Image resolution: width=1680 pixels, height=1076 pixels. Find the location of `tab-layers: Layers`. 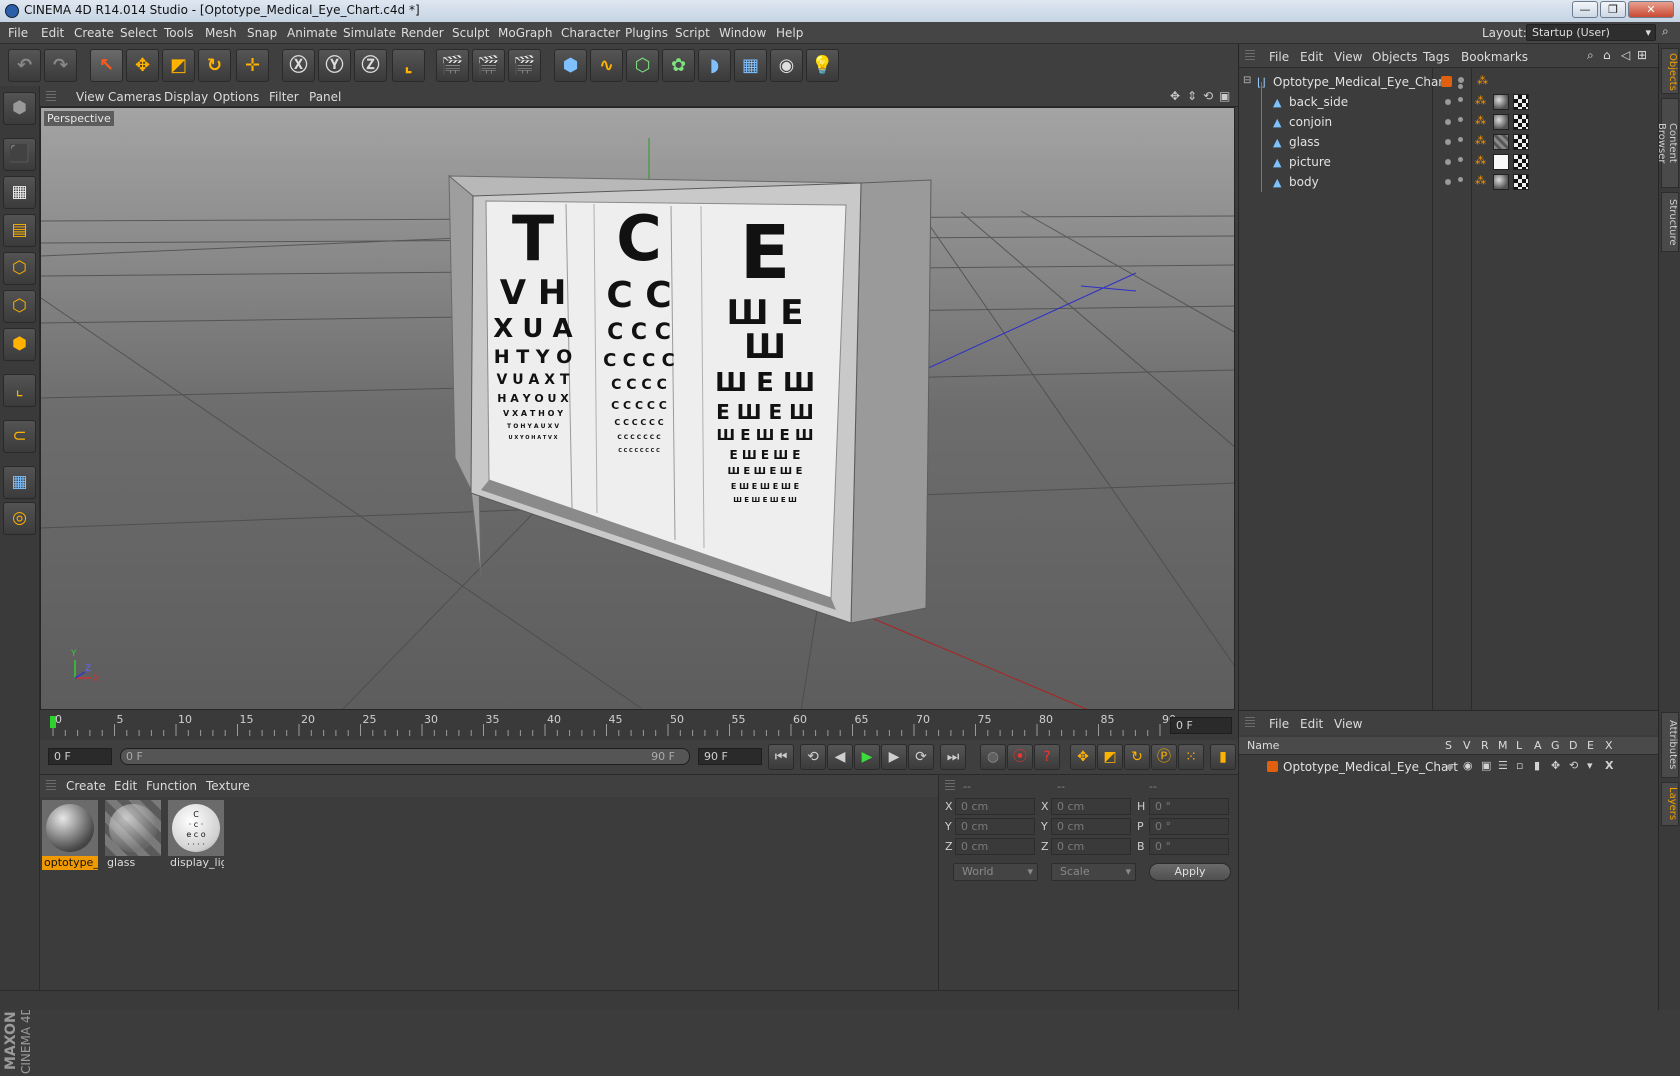

tab-layers: Layers is located at coordinates (1670, 804).